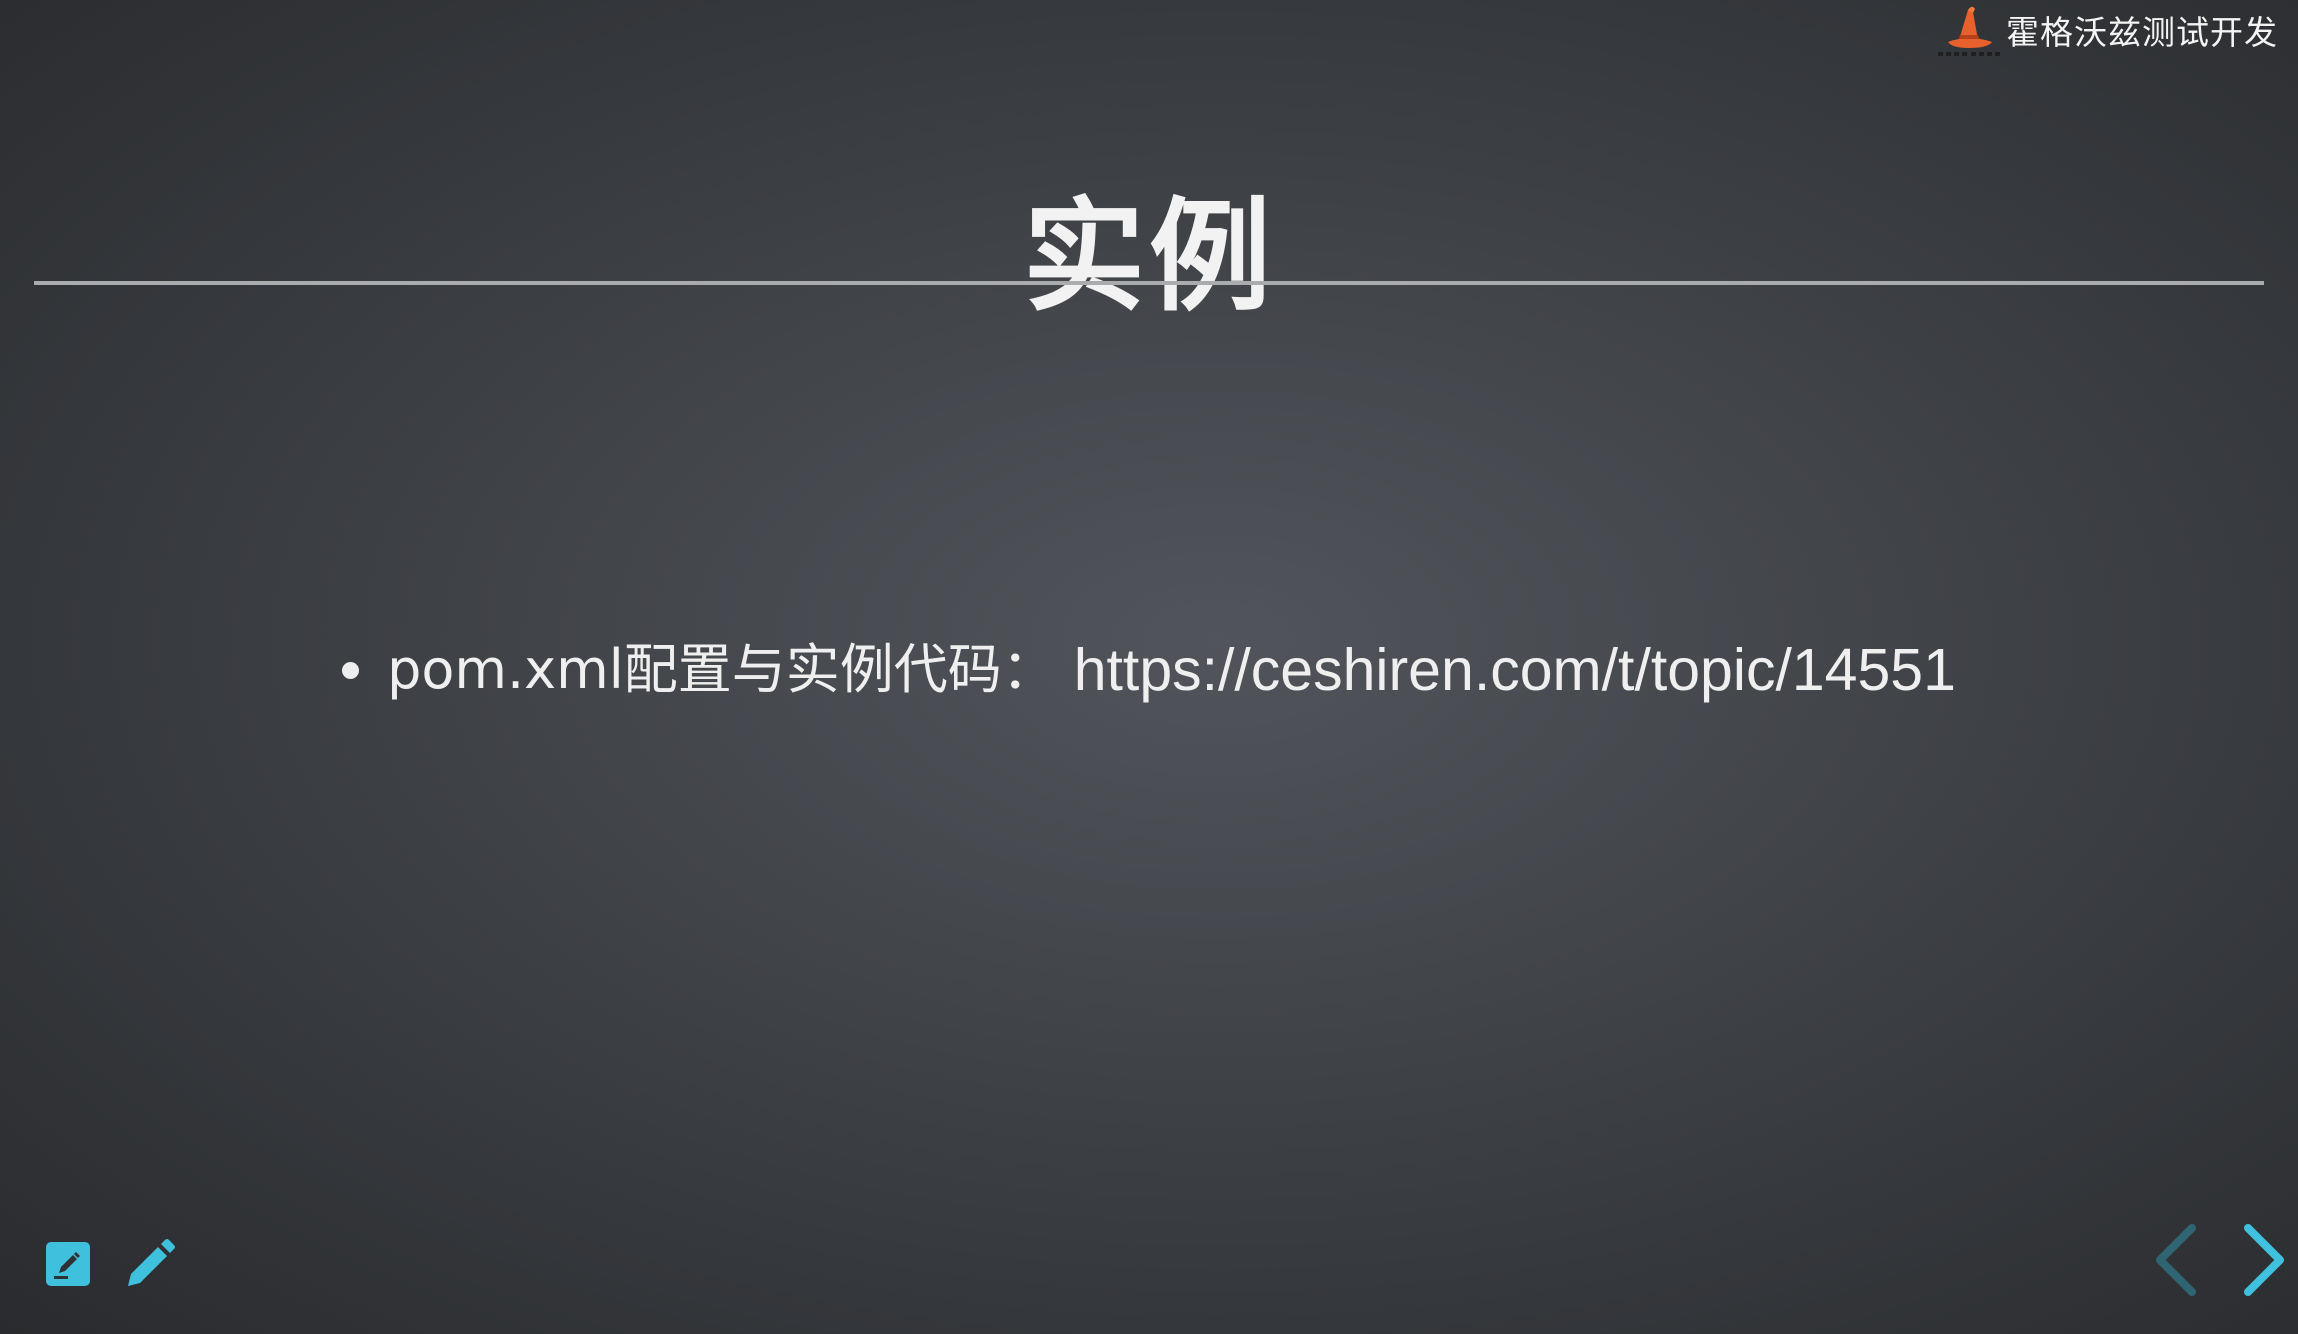  I want to click on chalkboard-button, so click(68, 1264).